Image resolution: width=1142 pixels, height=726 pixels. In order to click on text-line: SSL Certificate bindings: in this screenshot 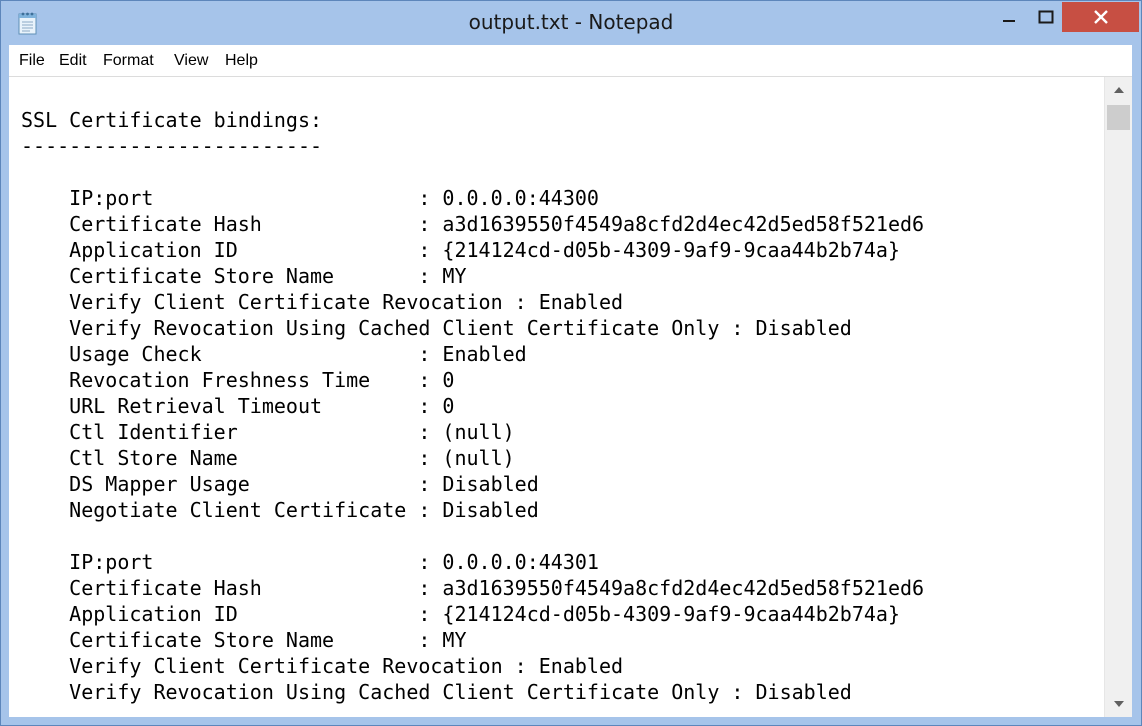, I will do `click(172, 120)`.